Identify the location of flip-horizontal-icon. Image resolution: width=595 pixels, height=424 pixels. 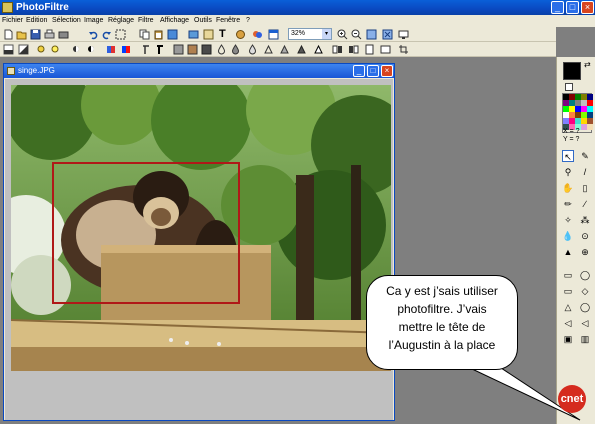
(337, 49).